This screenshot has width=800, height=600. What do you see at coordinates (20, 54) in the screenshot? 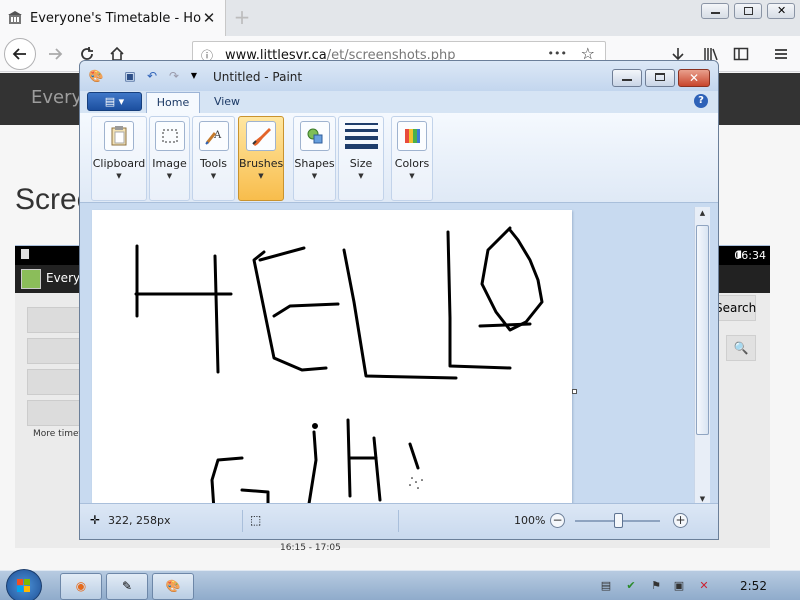
I see `back-button` at bounding box center [20, 54].